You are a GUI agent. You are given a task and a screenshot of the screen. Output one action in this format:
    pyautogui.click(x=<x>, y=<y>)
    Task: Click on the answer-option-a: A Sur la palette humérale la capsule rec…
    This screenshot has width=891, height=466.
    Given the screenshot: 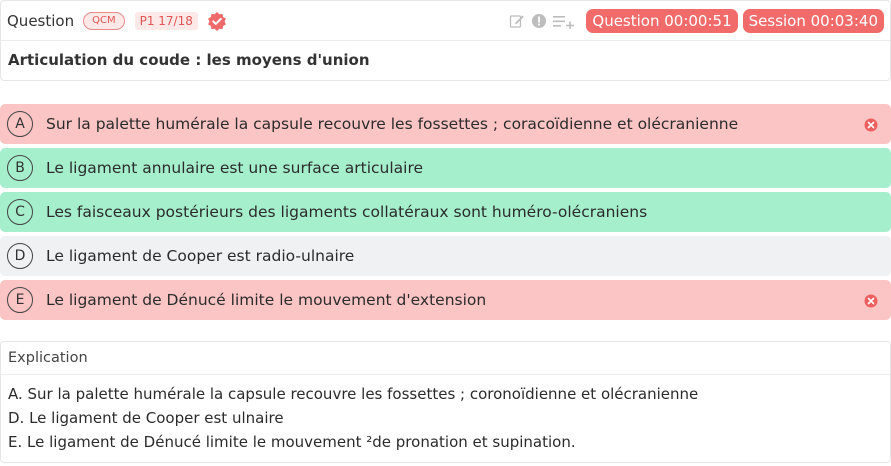 What is the action you would take?
    pyautogui.click(x=445, y=124)
    